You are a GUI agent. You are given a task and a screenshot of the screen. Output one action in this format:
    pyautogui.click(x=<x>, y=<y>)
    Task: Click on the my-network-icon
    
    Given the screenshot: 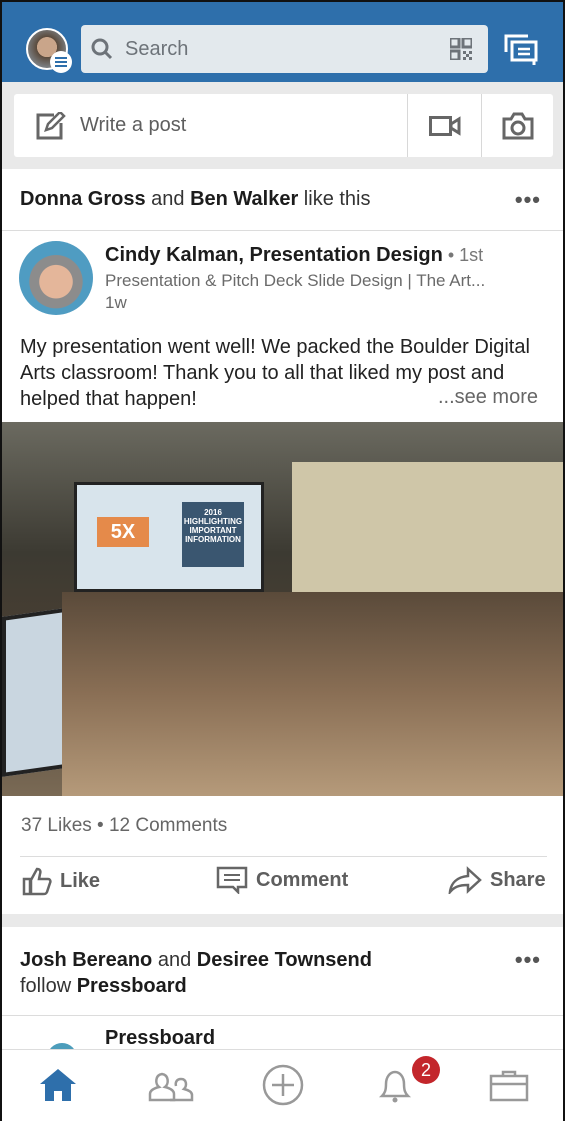 What is the action you would take?
    pyautogui.click(x=171, y=1084)
    